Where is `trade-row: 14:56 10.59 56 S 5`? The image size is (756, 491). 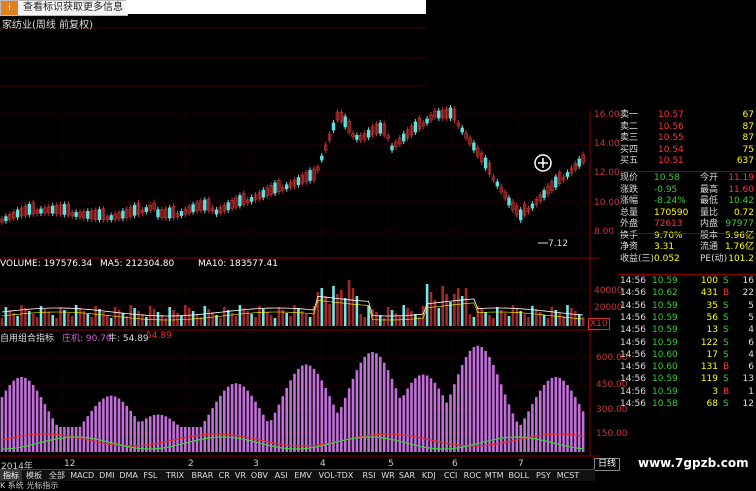 trade-row: 14:56 10.59 56 S 5 is located at coordinates (688, 318).